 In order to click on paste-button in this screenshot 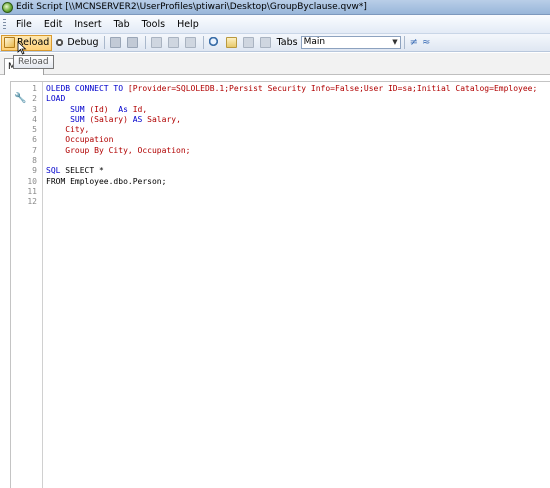, I will do `click(191, 43)`.